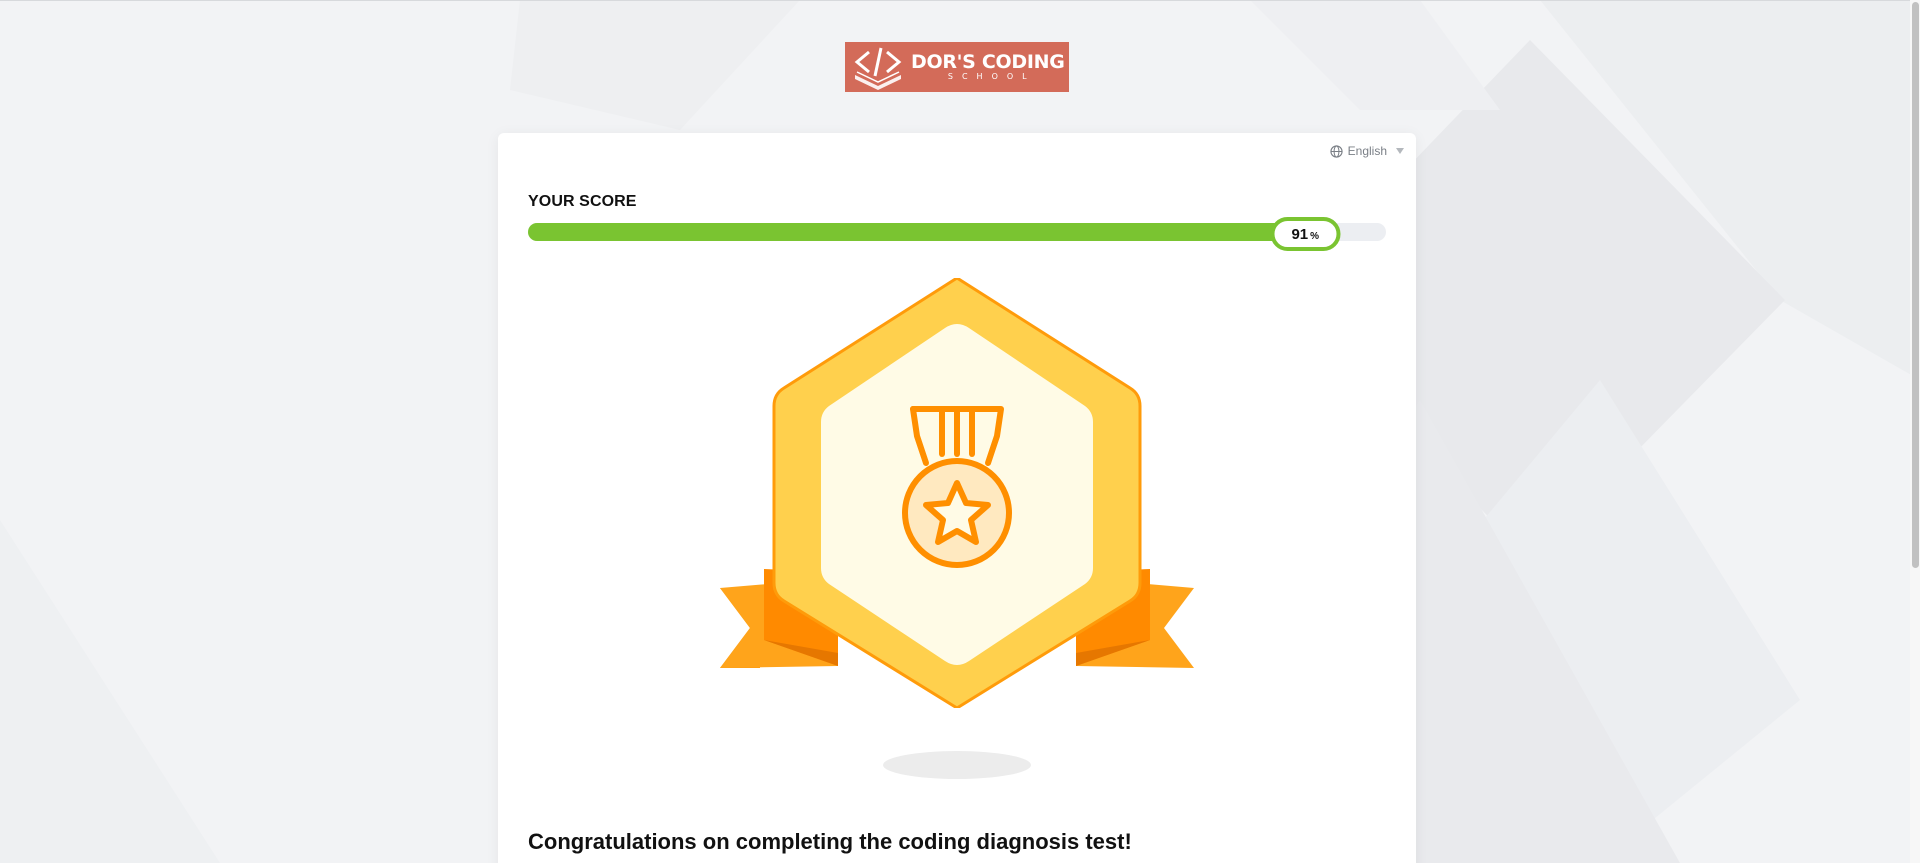  What do you see at coordinates (582, 201) in the screenshot?
I see `score-label: YOUR SCORE` at bounding box center [582, 201].